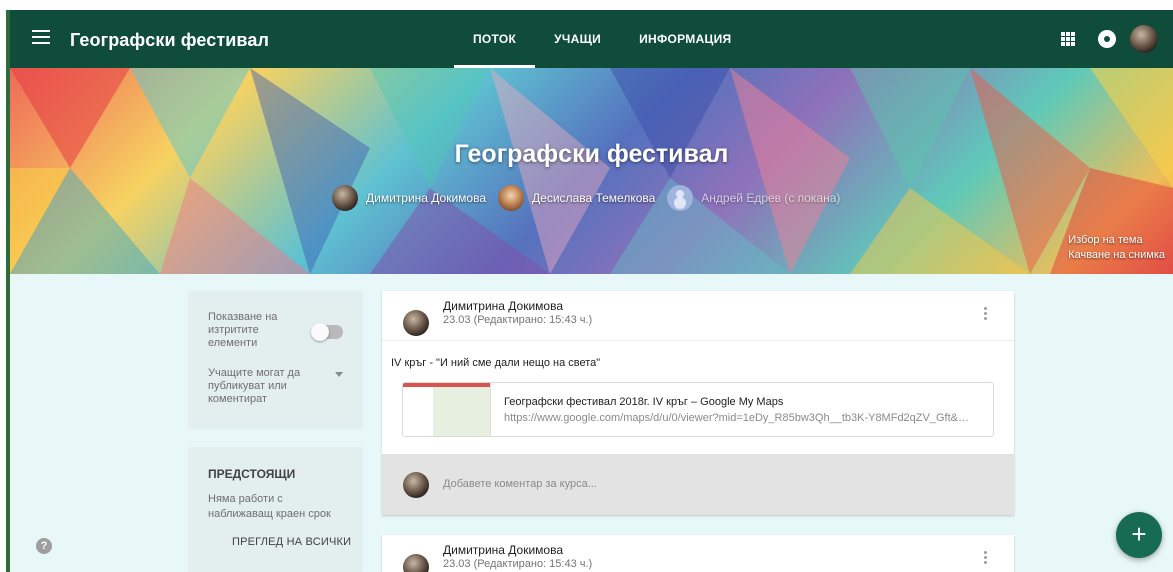  What do you see at coordinates (591, 154) in the screenshot?
I see `class-title: Географски фестивал` at bounding box center [591, 154].